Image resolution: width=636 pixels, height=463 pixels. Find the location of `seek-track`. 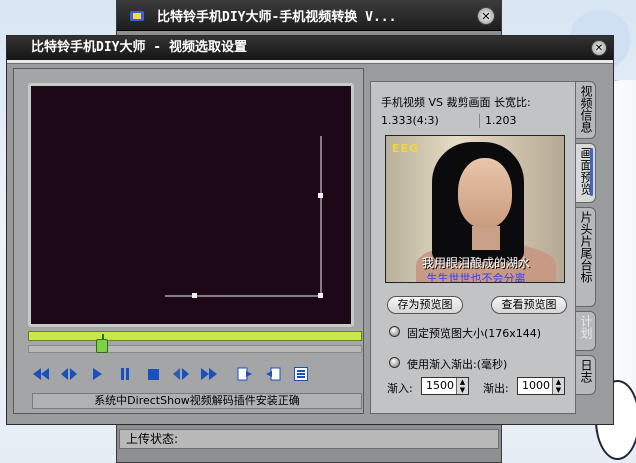

seek-track is located at coordinates (195, 349).